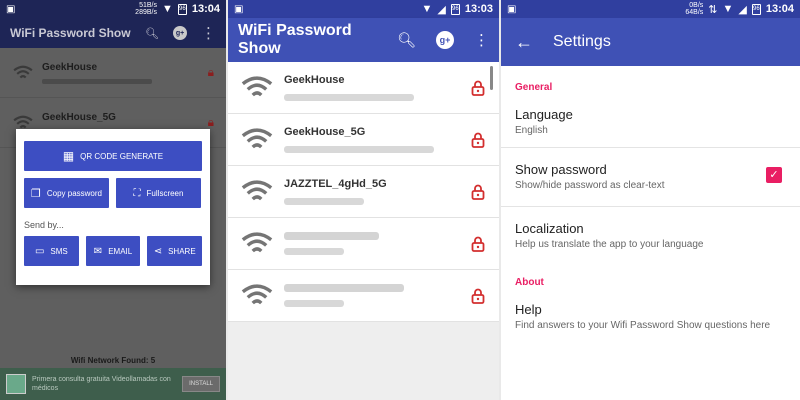 Image resolution: width=800 pixels, height=400 pixels. I want to click on email-icon: ✉, so click(98, 251).